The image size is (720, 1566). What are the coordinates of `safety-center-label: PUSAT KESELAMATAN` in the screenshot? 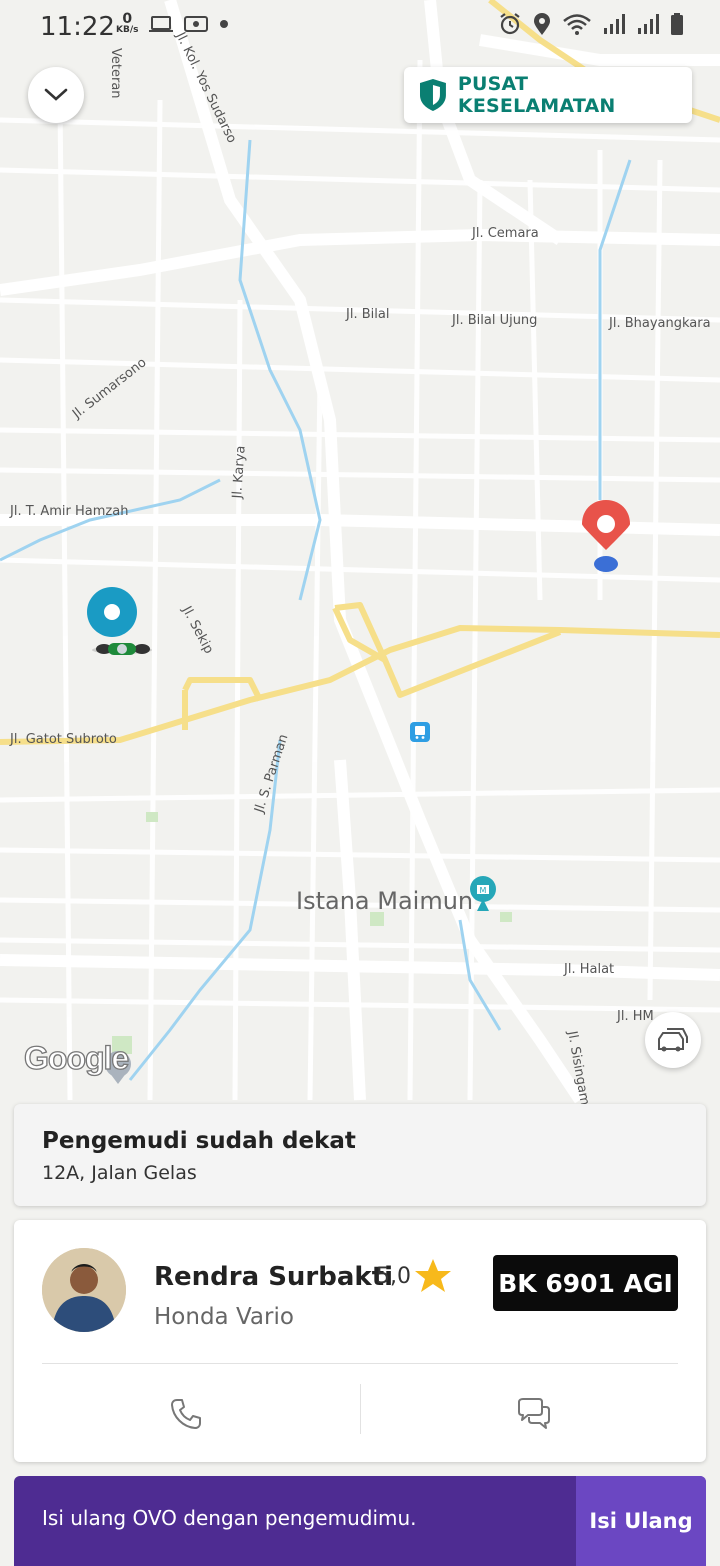 It's located at (536, 95).